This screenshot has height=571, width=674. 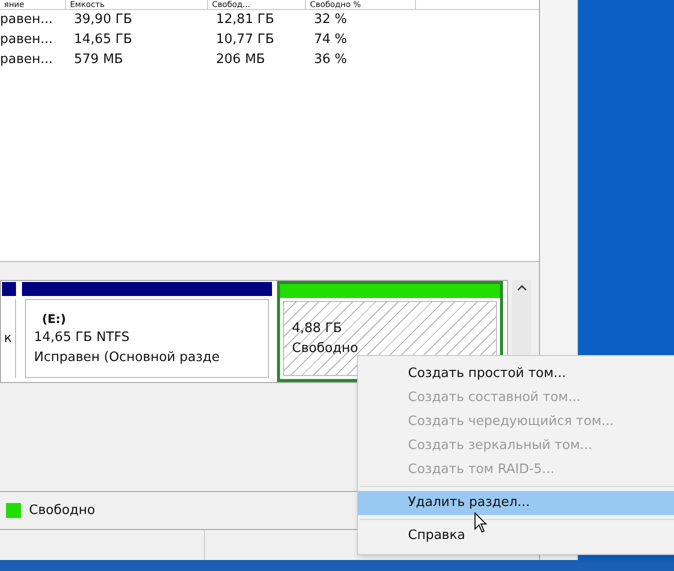 What do you see at coordinates (33, 4) in the screenshot?
I see `column-header: яние` at bounding box center [33, 4].